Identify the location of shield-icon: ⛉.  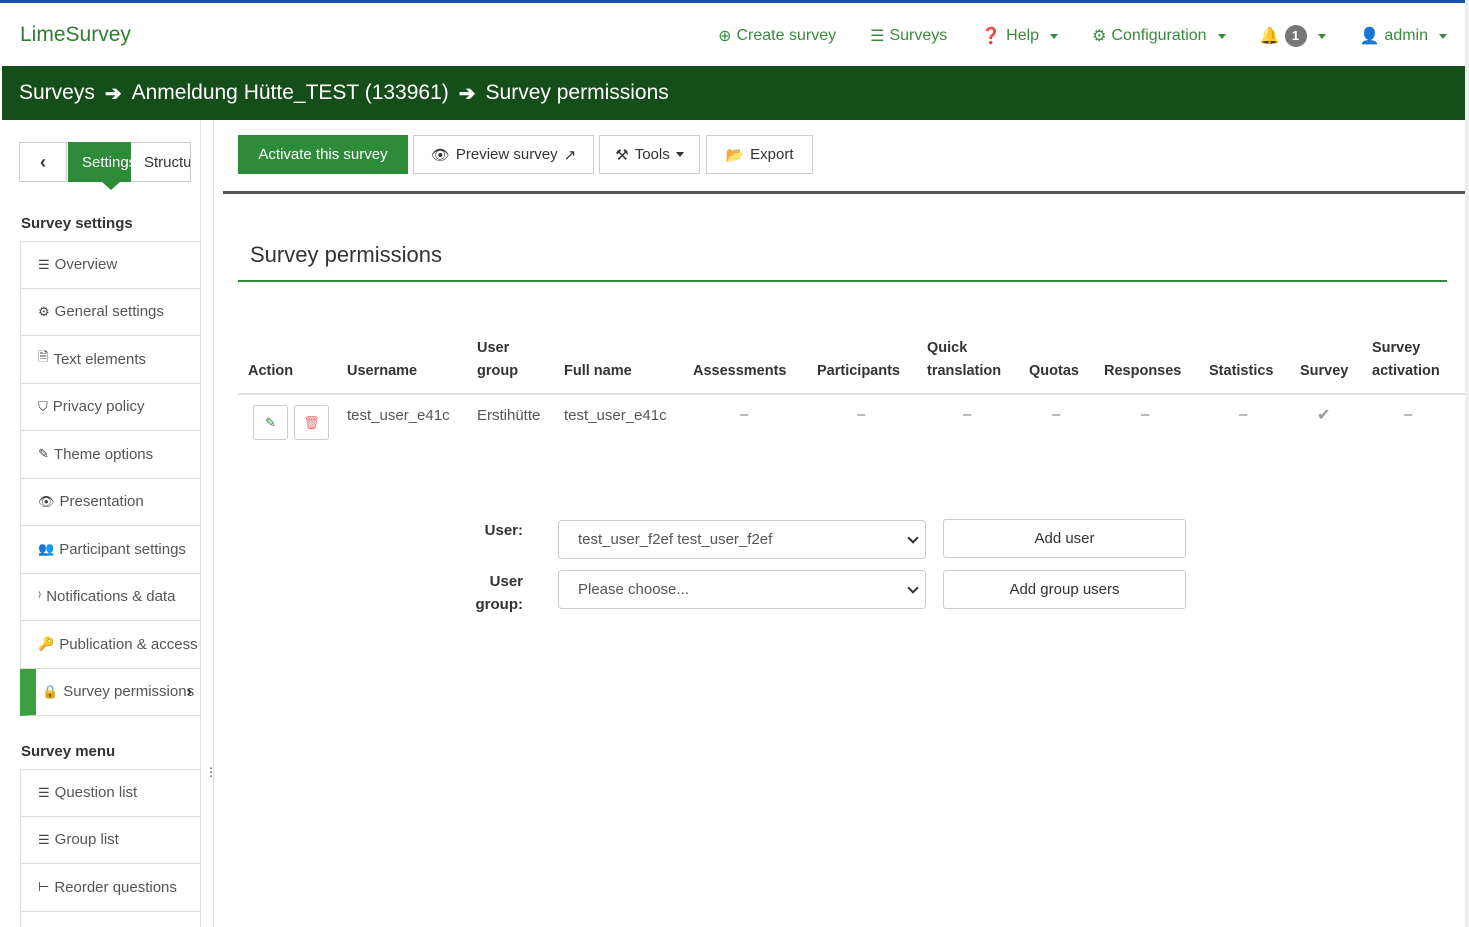
(43, 406).